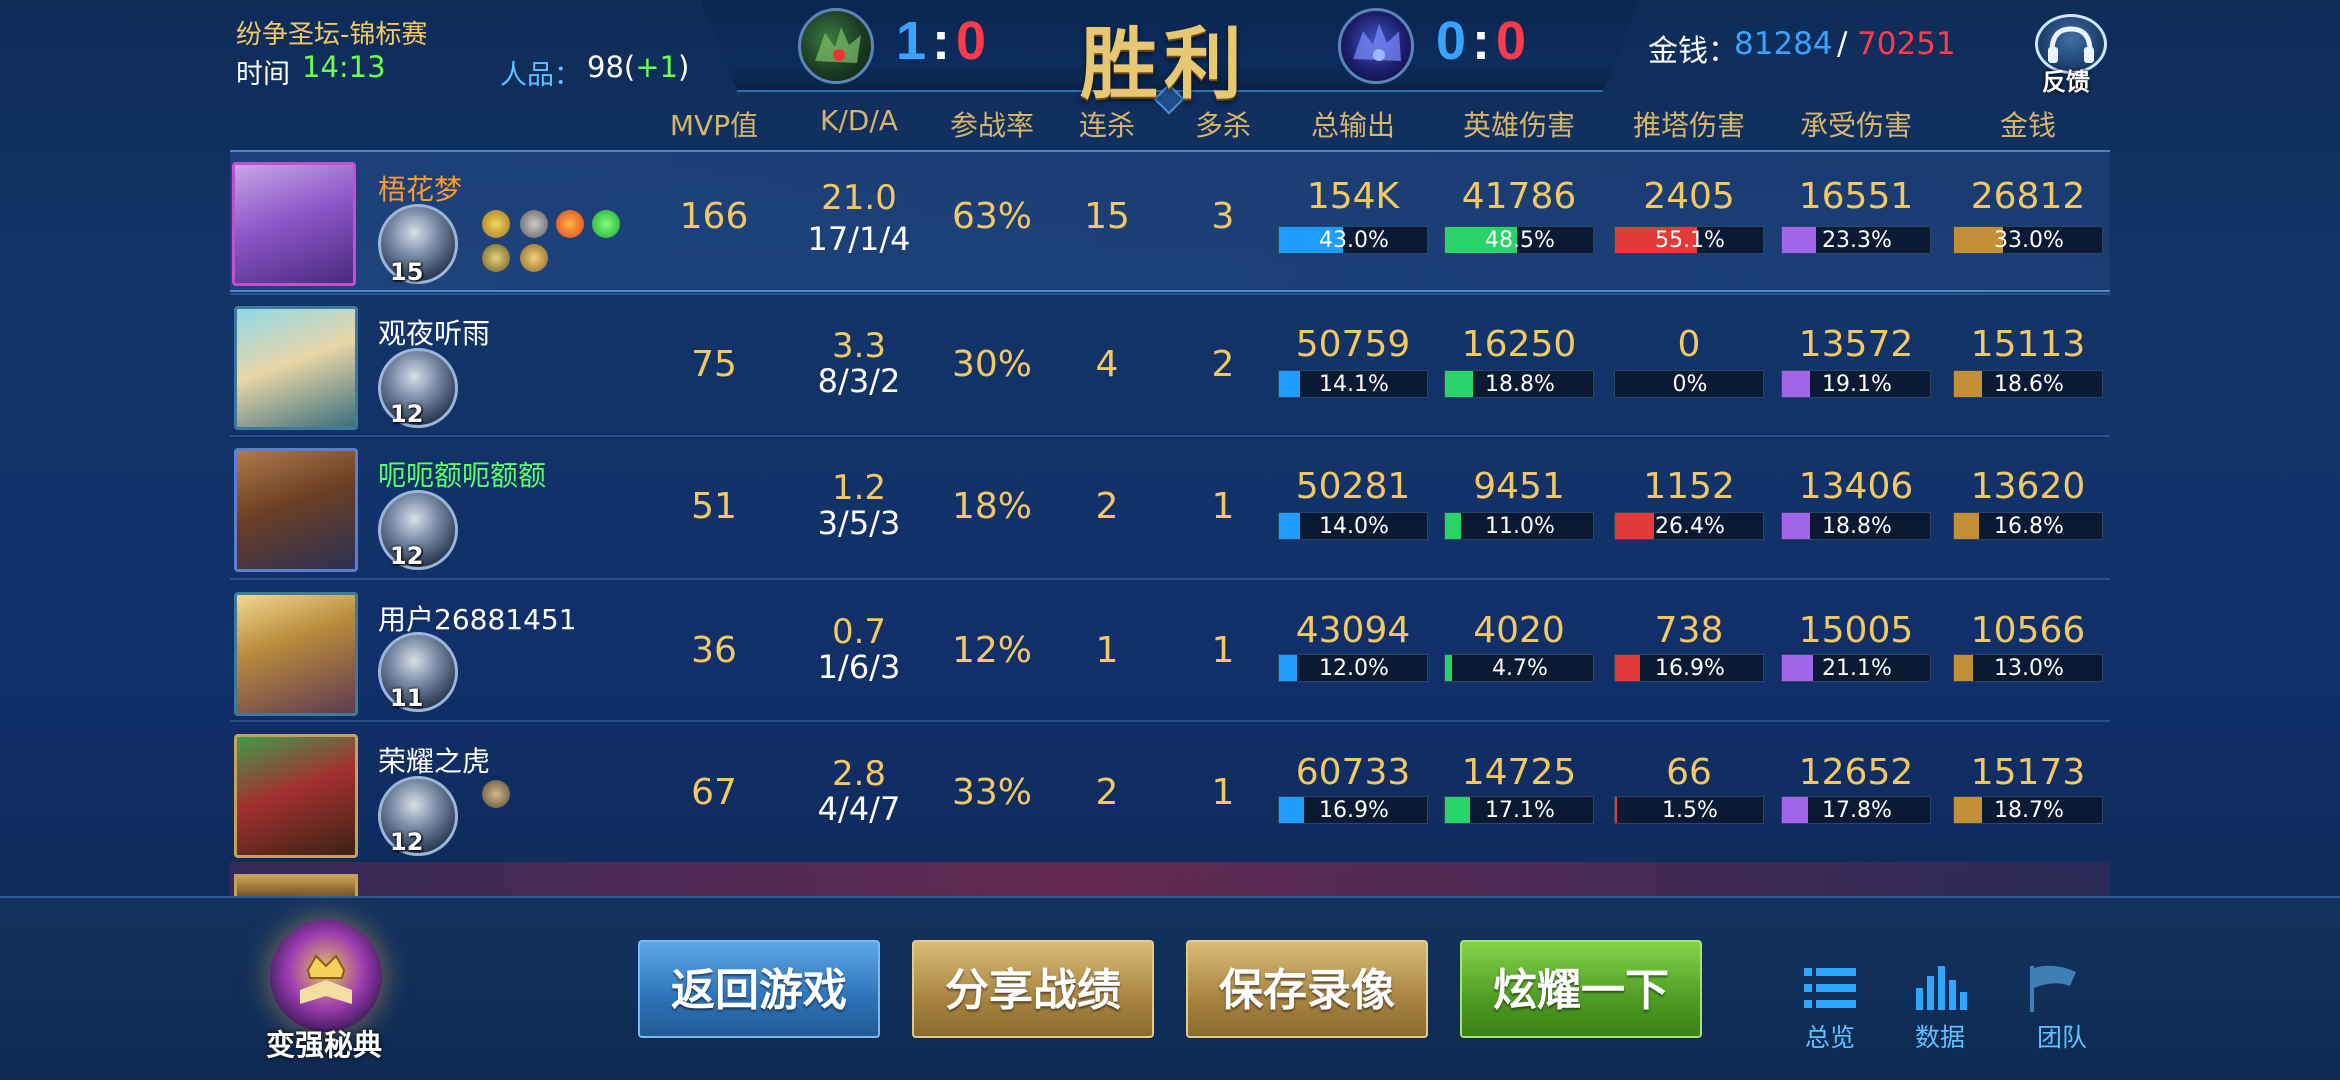 This screenshot has width=2340, height=1080. I want to click on right-score: 0:0, so click(1481, 41).